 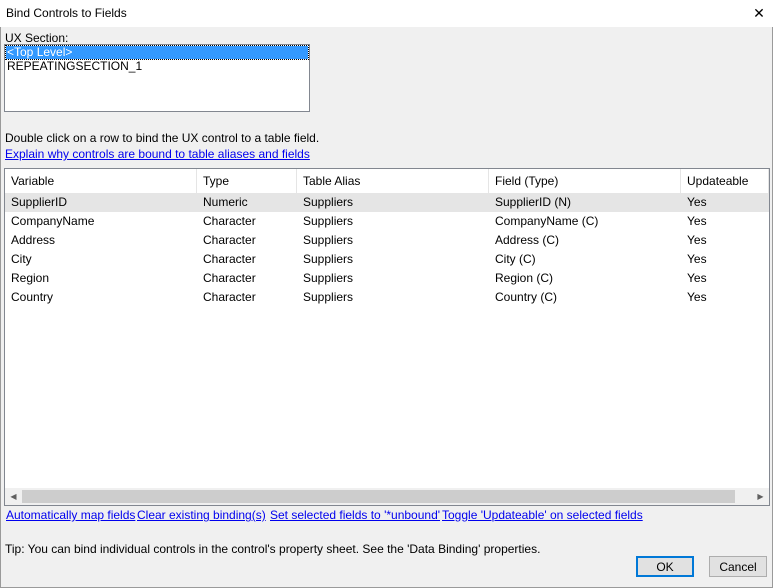 What do you see at coordinates (355, 515) in the screenshot?
I see `set-unbound-link: Set selected fields to '*unbound'` at bounding box center [355, 515].